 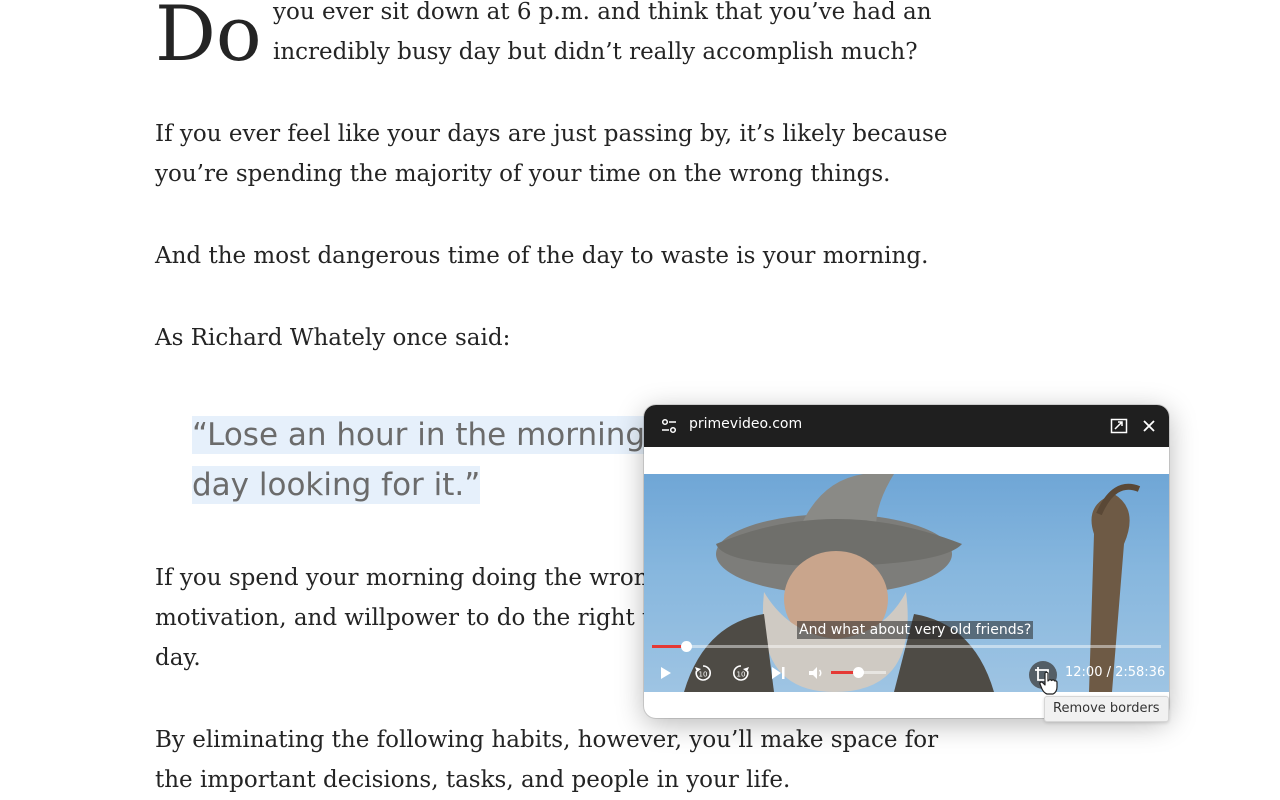 What do you see at coordinates (1048, 683) in the screenshot?
I see `hand-cursor-icon` at bounding box center [1048, 683].